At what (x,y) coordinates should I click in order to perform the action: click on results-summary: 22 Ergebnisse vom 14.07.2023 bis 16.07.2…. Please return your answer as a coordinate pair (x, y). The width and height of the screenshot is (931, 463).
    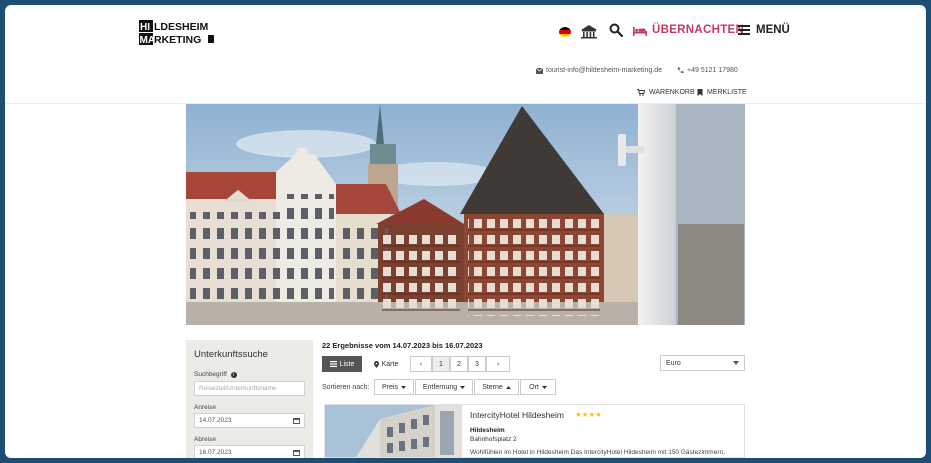
    Looking at the image, I should click on (402, 345).